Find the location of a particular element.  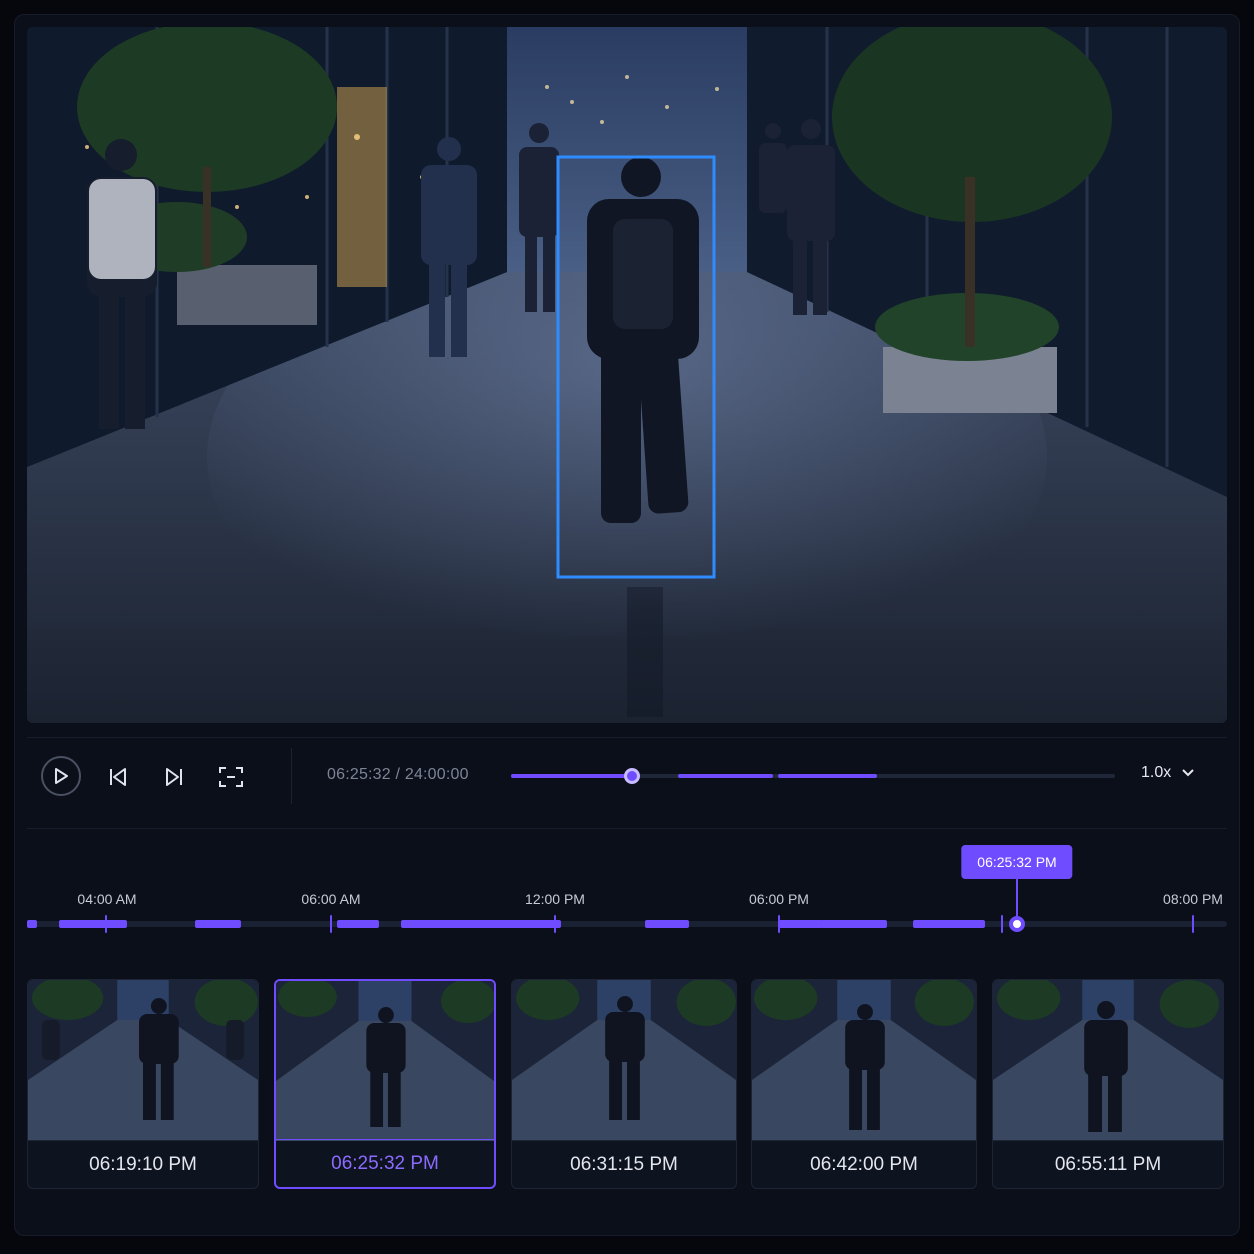

play-icon is located at coordinates (61, 776).